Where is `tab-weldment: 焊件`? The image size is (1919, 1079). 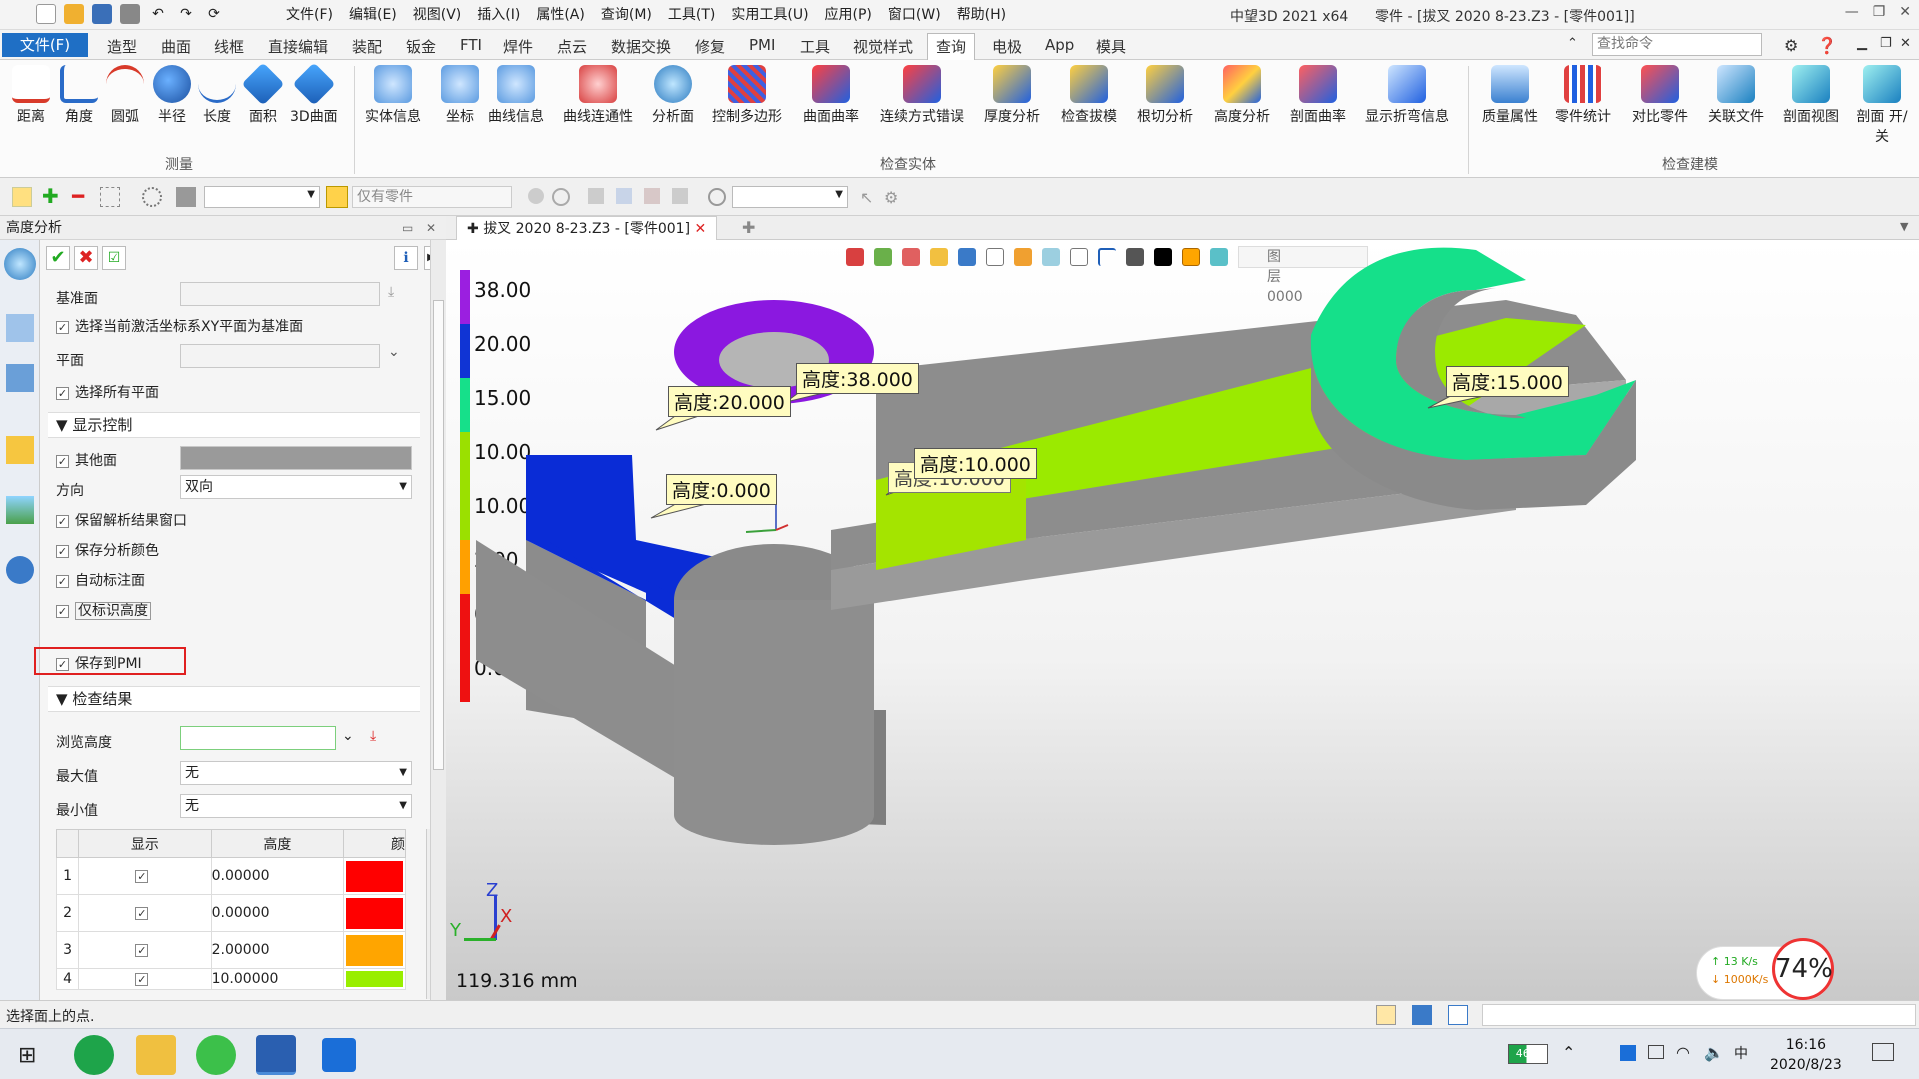
tab-weldment: 焊件 is located at coordinates (518, 46).